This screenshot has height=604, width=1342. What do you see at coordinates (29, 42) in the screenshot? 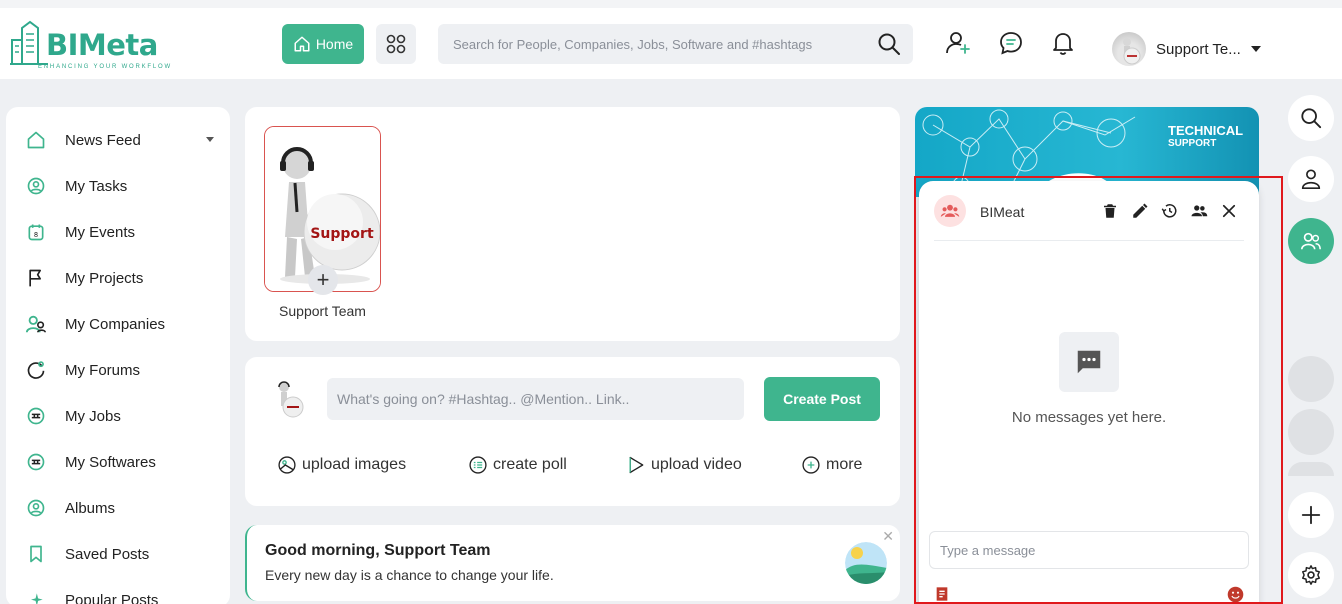
I see `logo-building-icon` at bounding box center [29, 42].